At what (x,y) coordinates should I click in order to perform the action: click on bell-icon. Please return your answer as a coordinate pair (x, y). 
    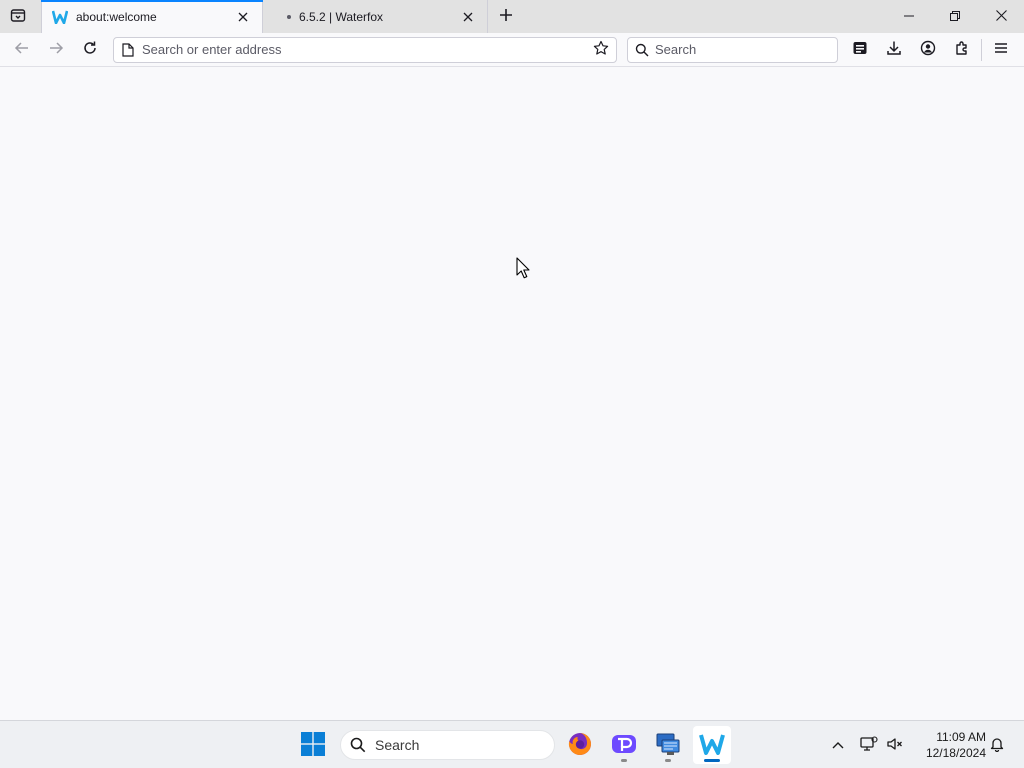
    Looking at the image, I should click on (997, 745).